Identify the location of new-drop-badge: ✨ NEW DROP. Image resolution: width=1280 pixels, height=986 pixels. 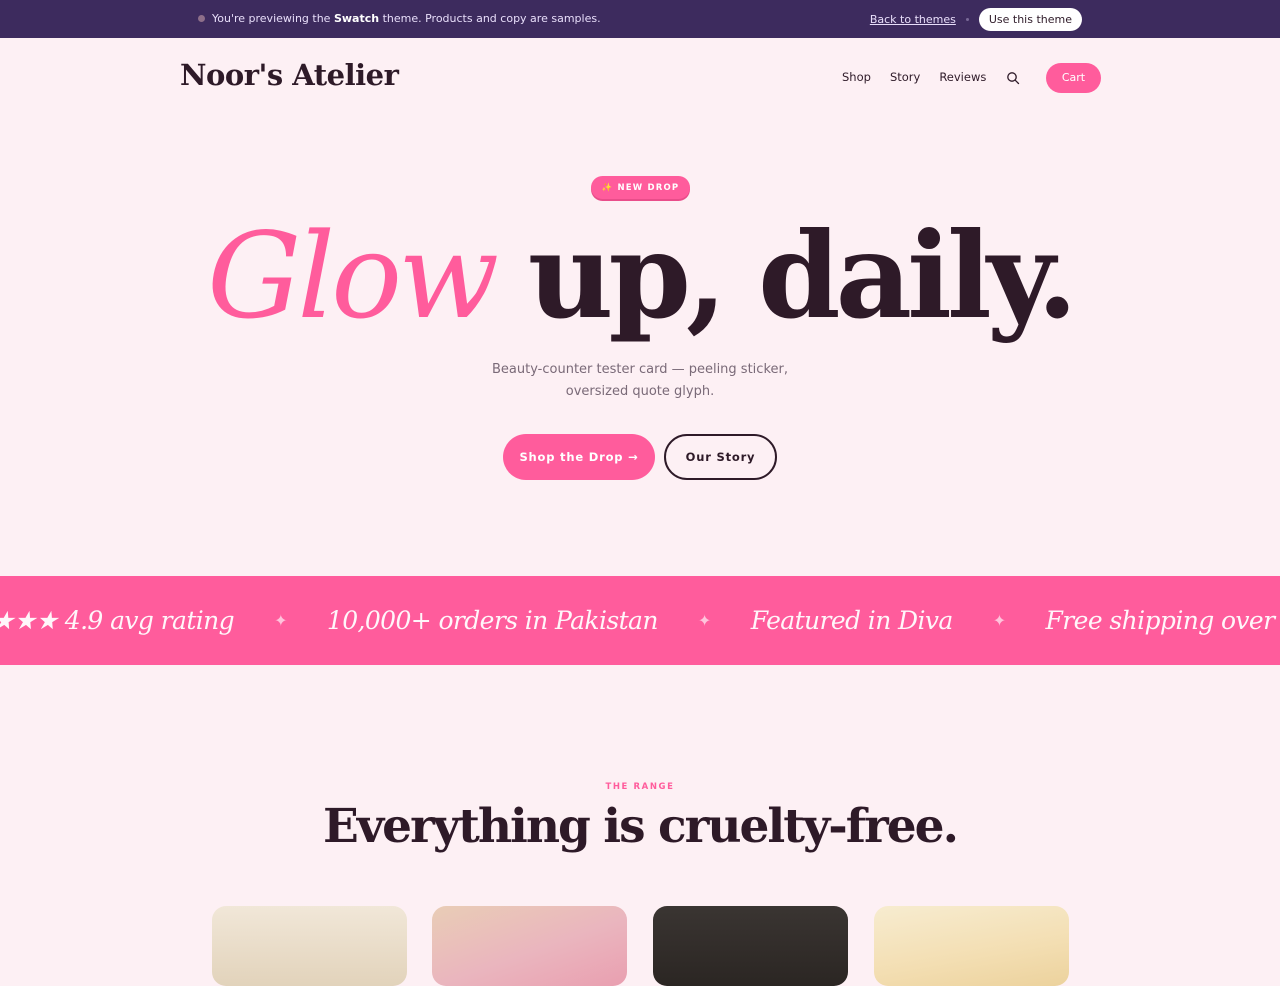
(640, 187).